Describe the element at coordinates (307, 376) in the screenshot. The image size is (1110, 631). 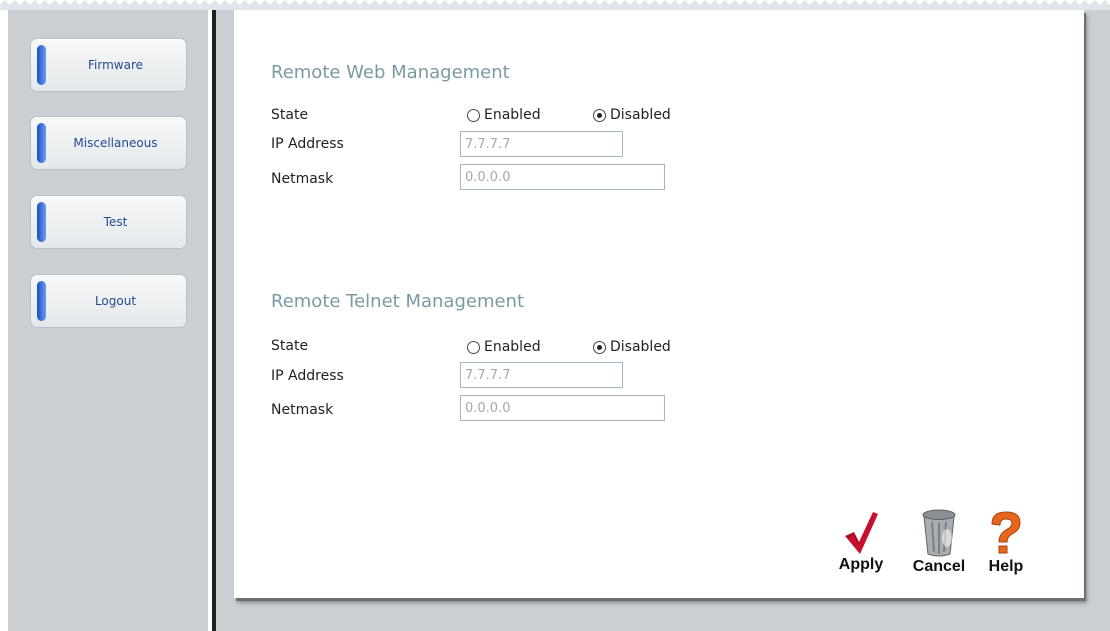
I see `telnet-ip-label: IP Address` at that location.